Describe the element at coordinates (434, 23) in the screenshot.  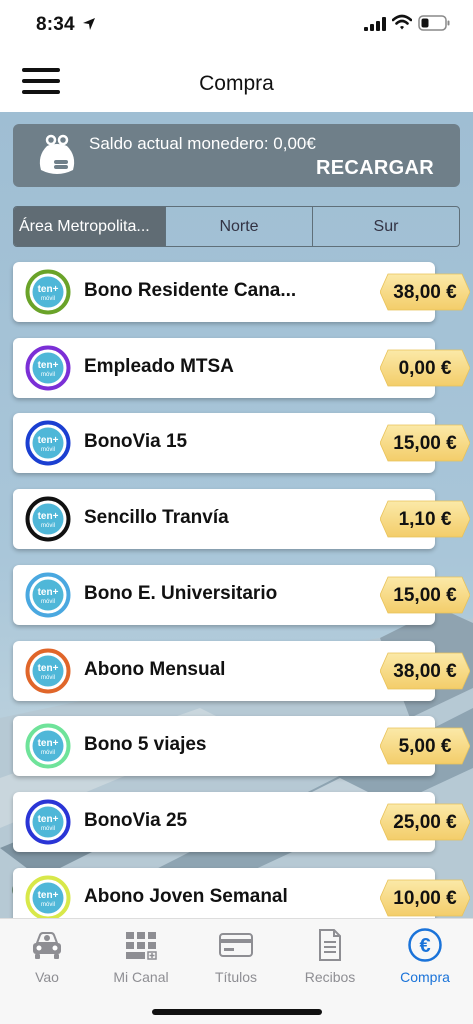
I see `battery-icon` at that location.